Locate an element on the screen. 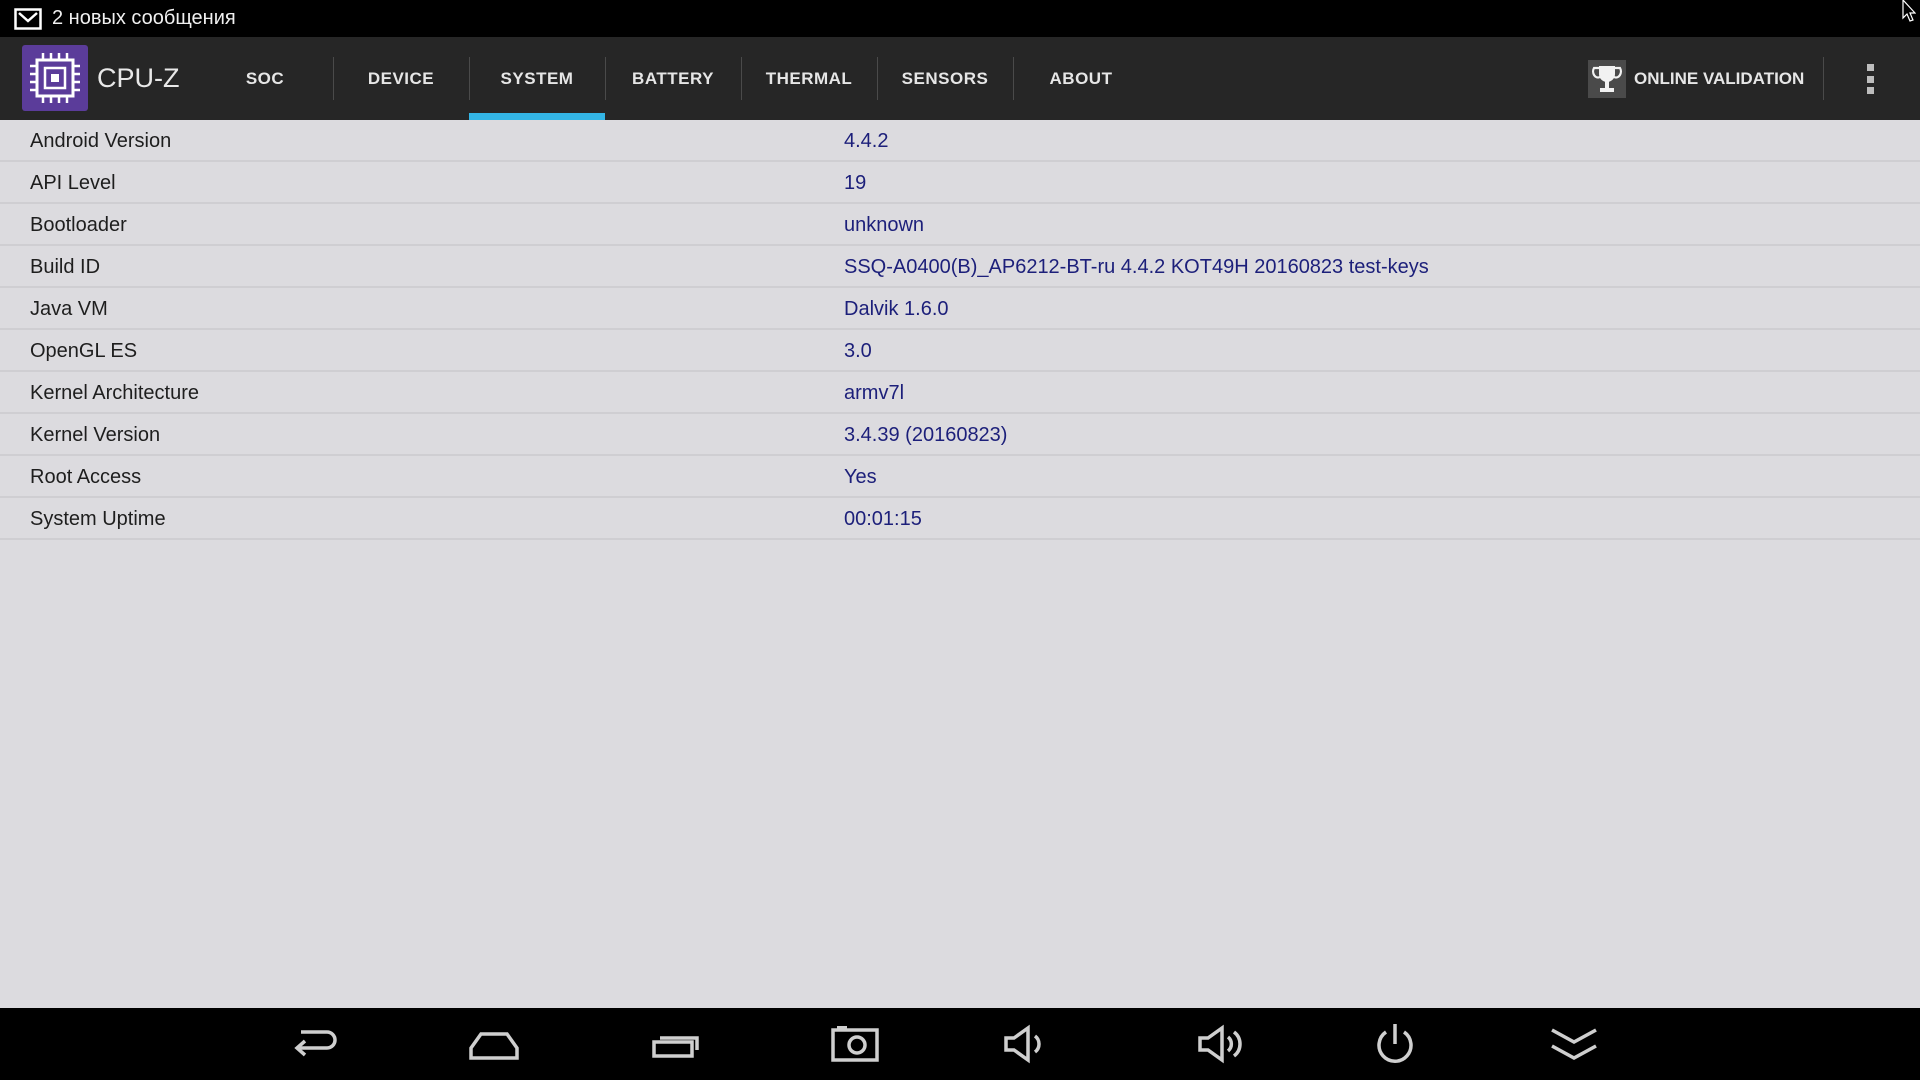  screenshot-icon is located at coordinates (855, 1044).